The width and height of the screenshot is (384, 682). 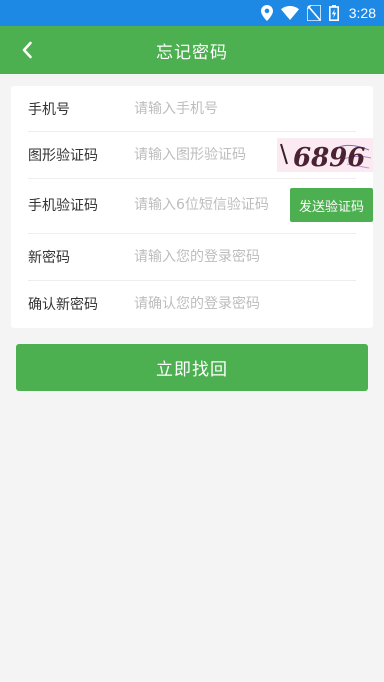 What do you see at coordinates (63, 156) in the screenshot?
I see `captcha-label: 图形验证码` at bounding box center [63, 156].